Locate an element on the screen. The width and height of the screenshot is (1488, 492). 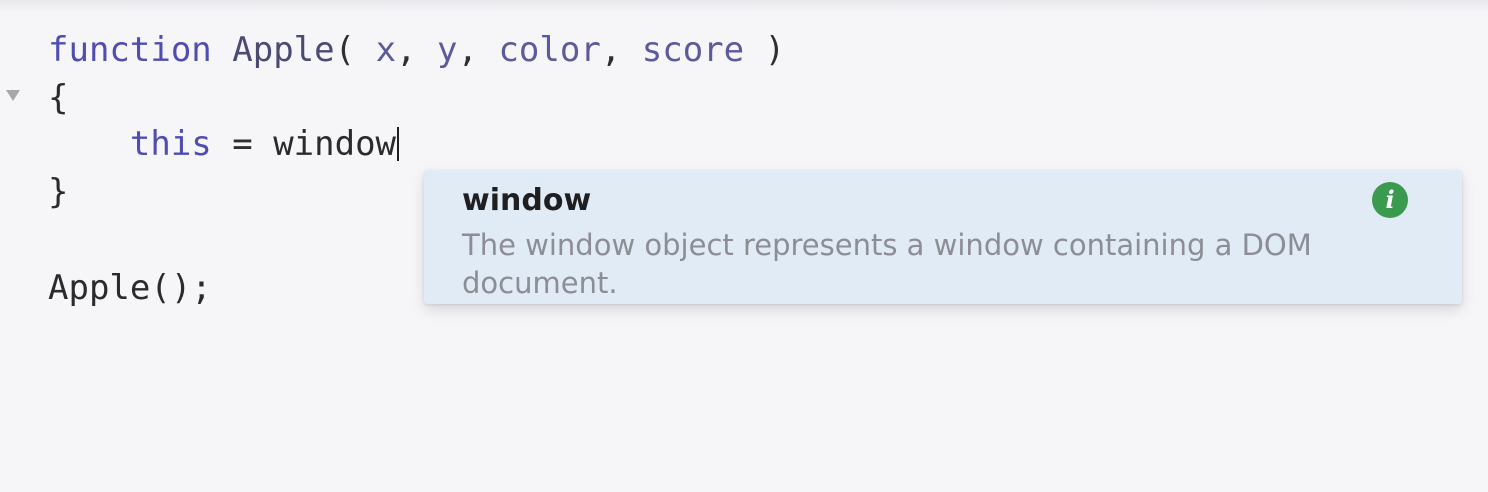
param-score: score is located at coordinates (693, 50).